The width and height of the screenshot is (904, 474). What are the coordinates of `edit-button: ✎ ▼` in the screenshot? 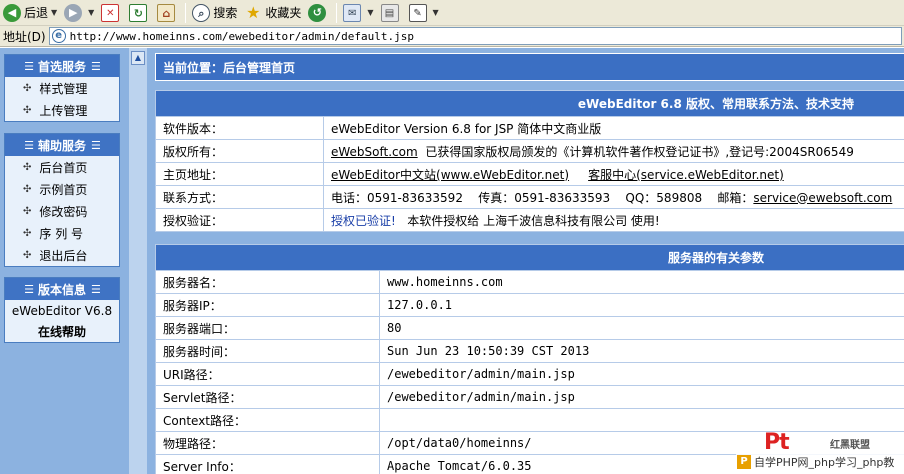 It's located at (424, 13).